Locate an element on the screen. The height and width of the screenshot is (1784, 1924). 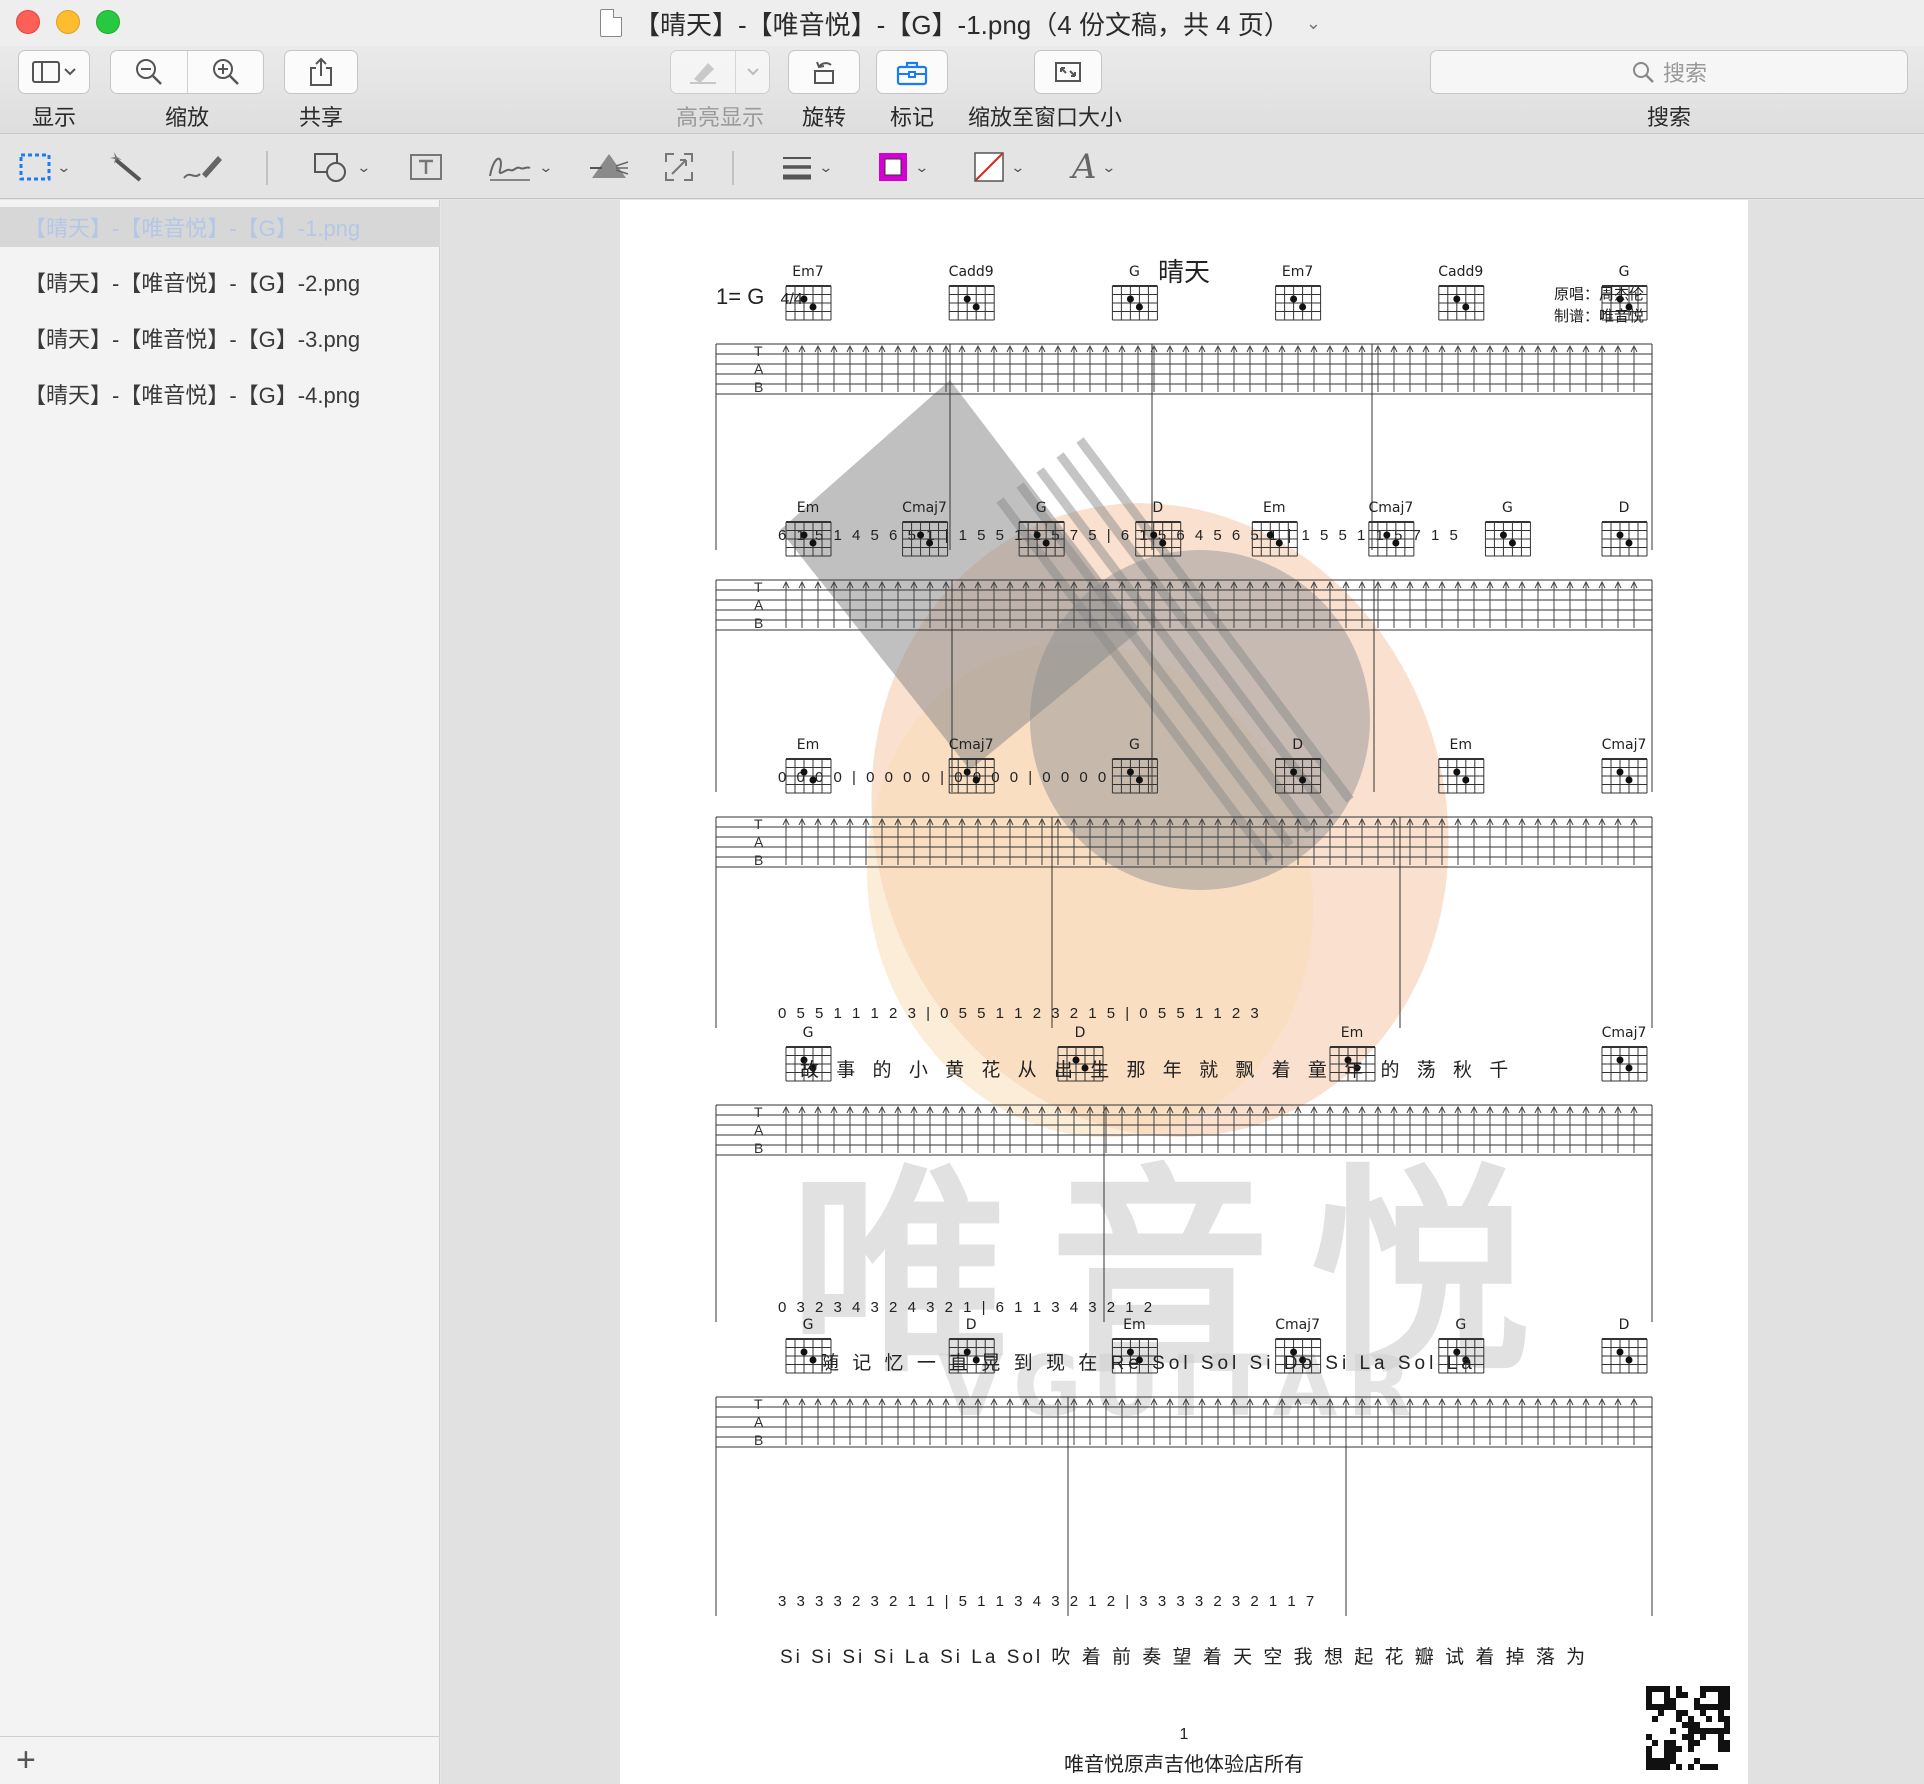
sketch-icon is located at coordinates (202, 167).